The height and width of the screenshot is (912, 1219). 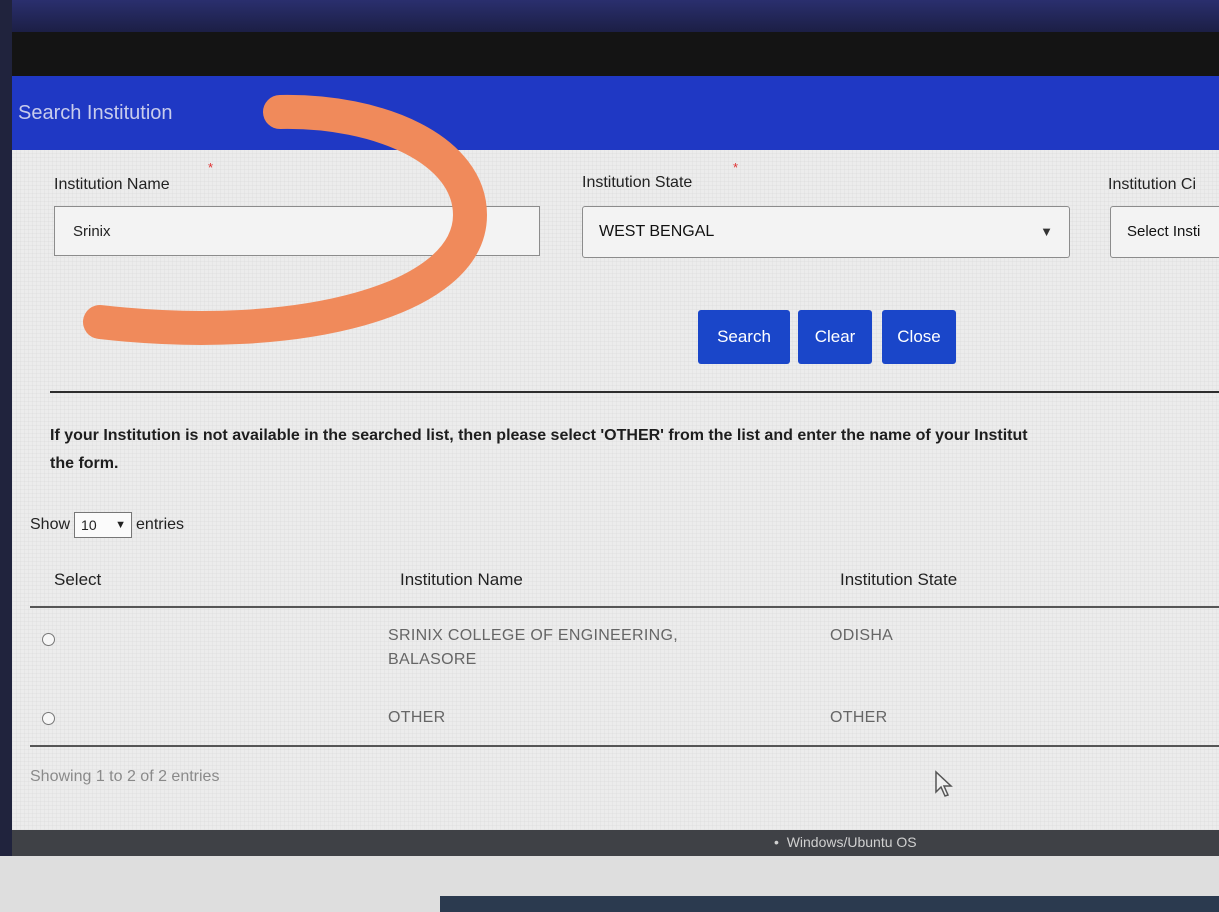 What do you see at coordinates (417, 717) in the screenshot?
I see `row-institution-name: OTHER` at bounding box center [417, 717].